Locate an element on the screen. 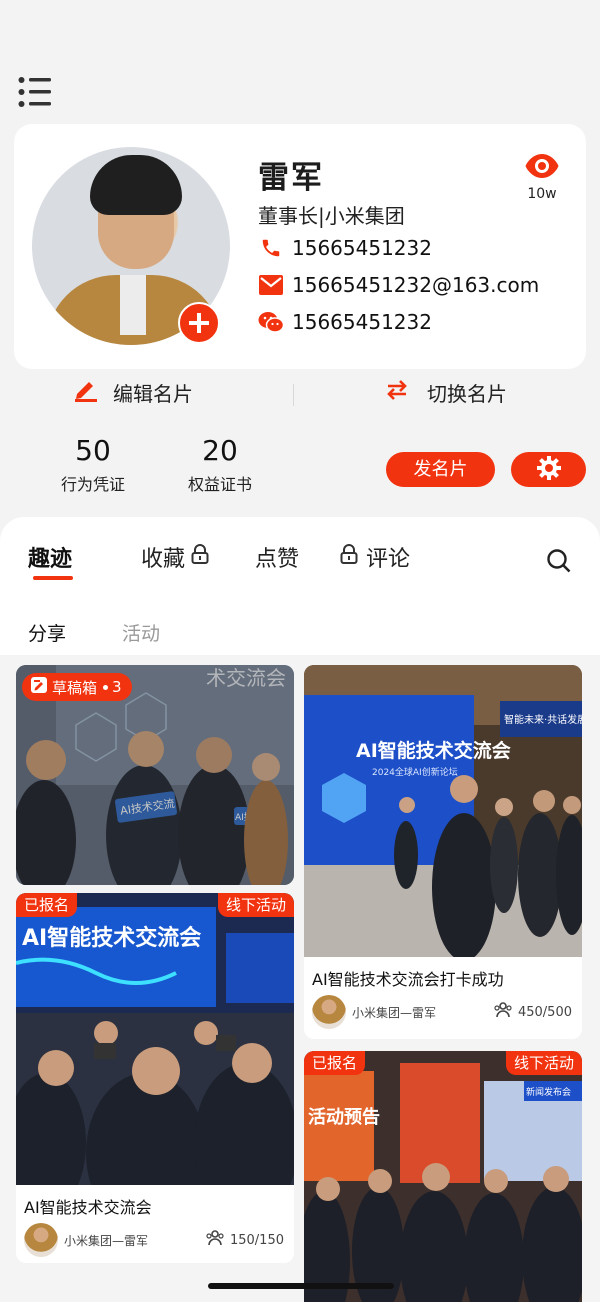  draft-label: 草稿箱 is located at coordinates (75, 687).